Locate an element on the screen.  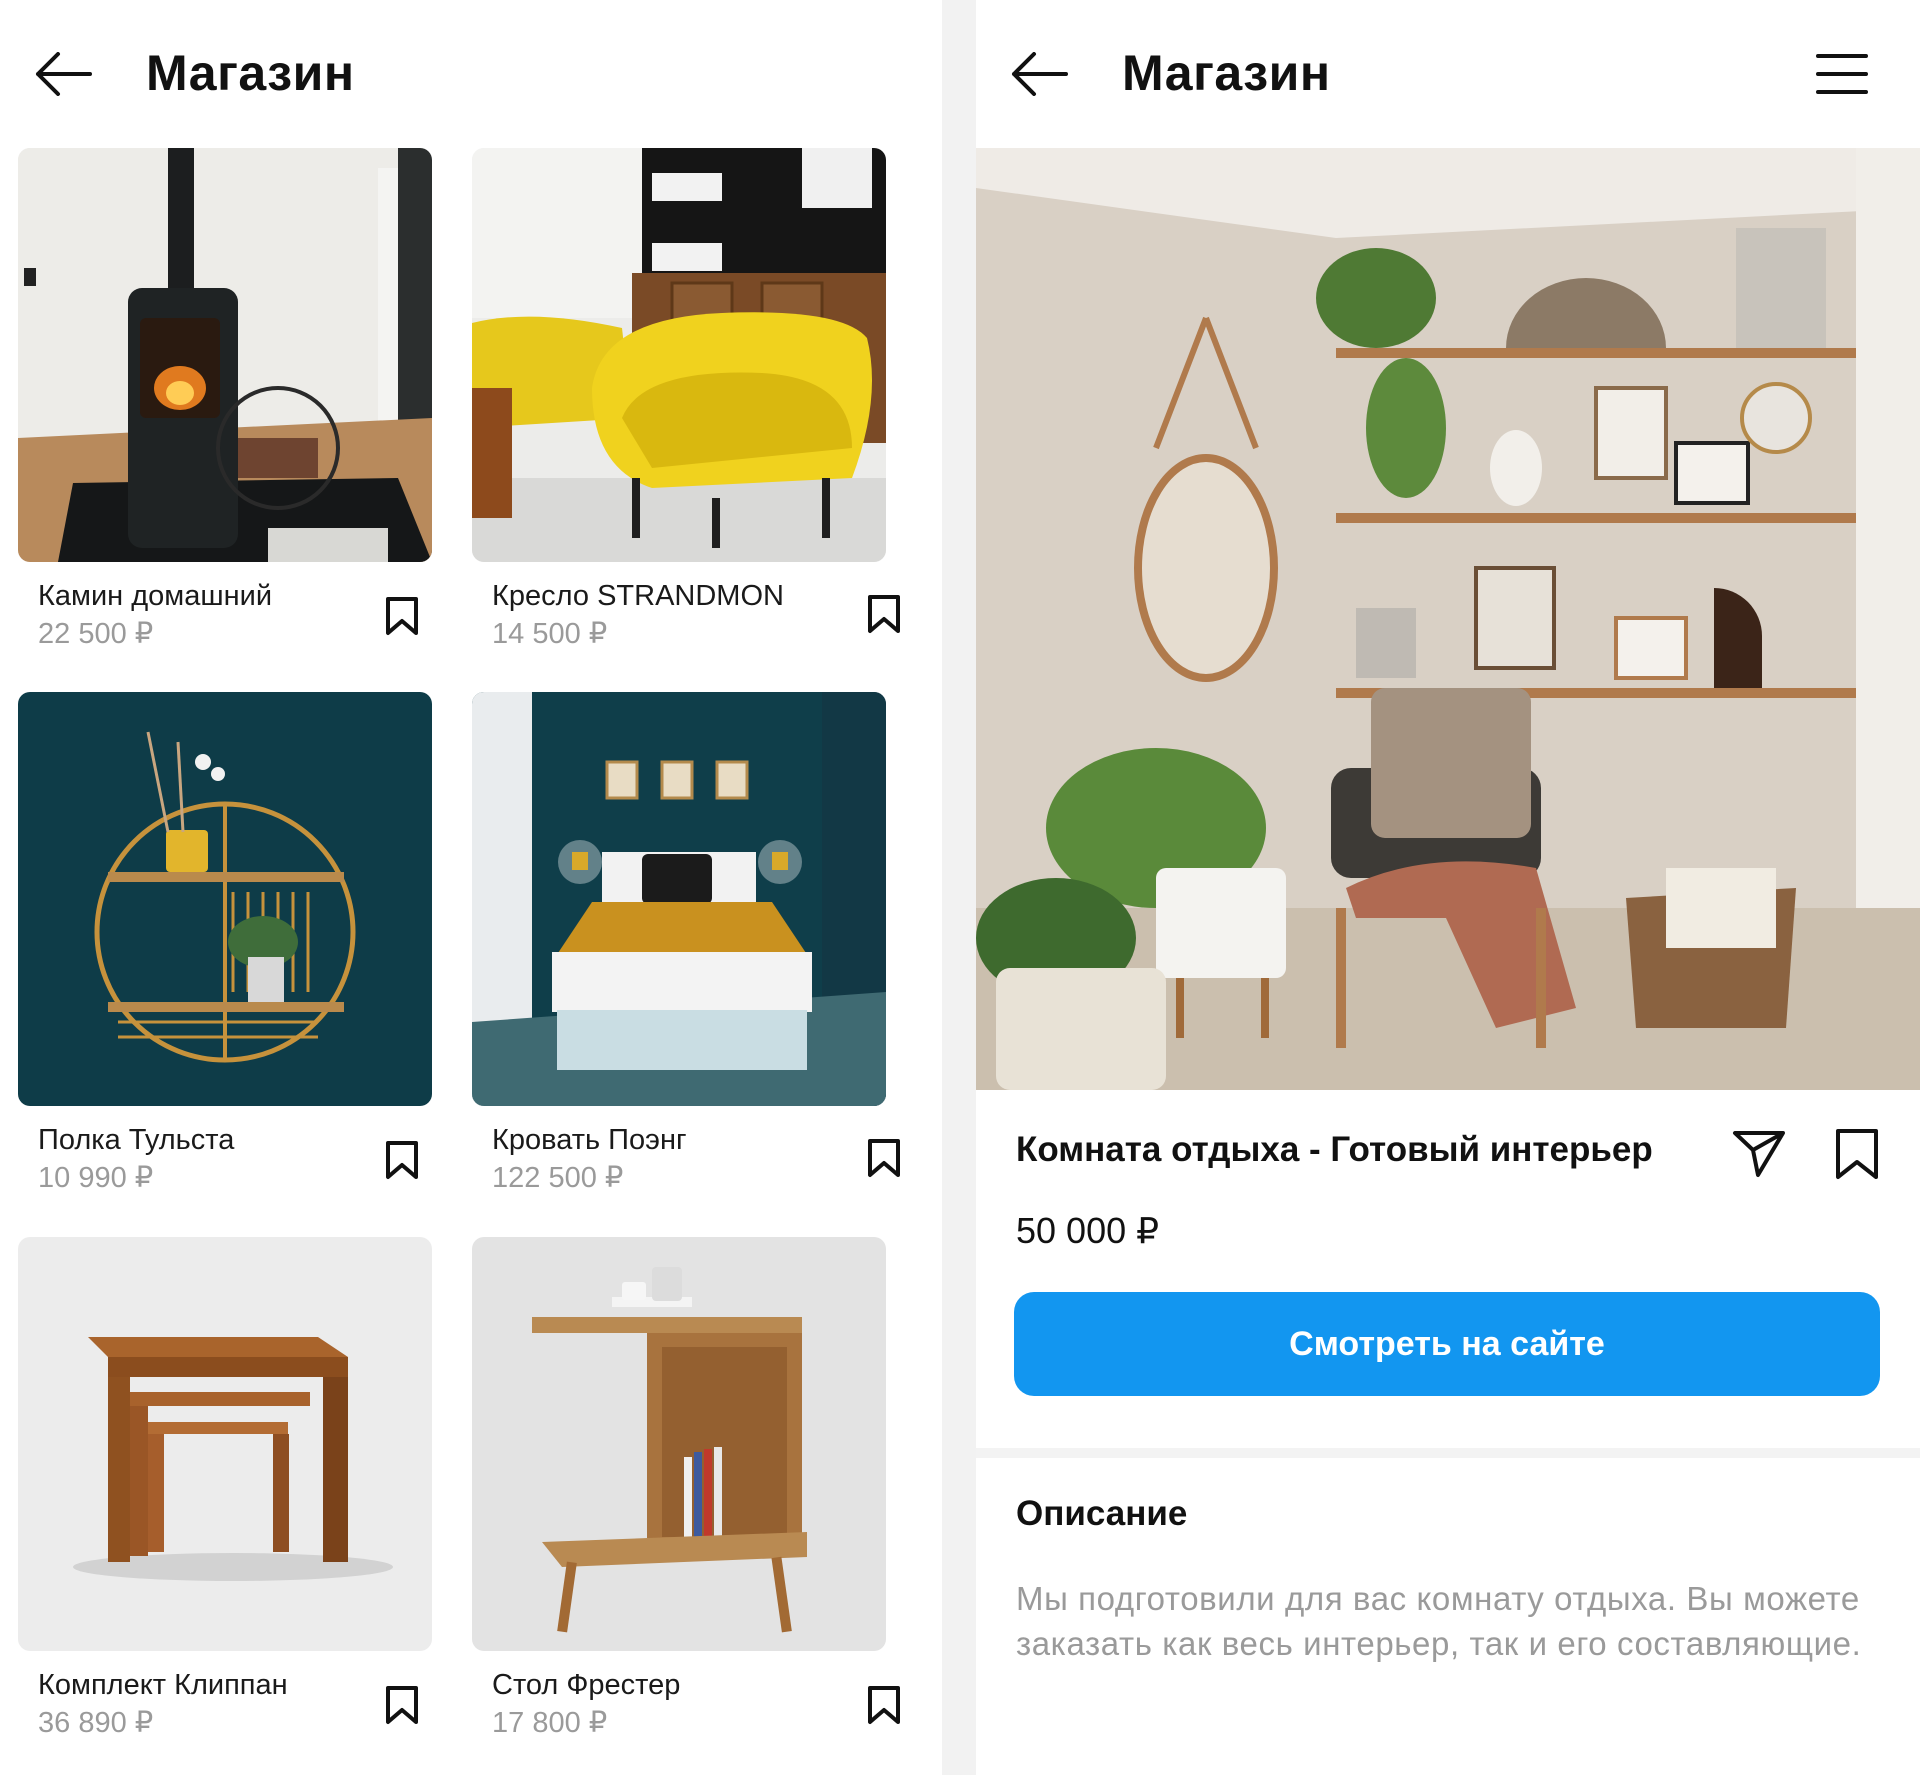
send-icon is located at coordinates (1759, 1153).